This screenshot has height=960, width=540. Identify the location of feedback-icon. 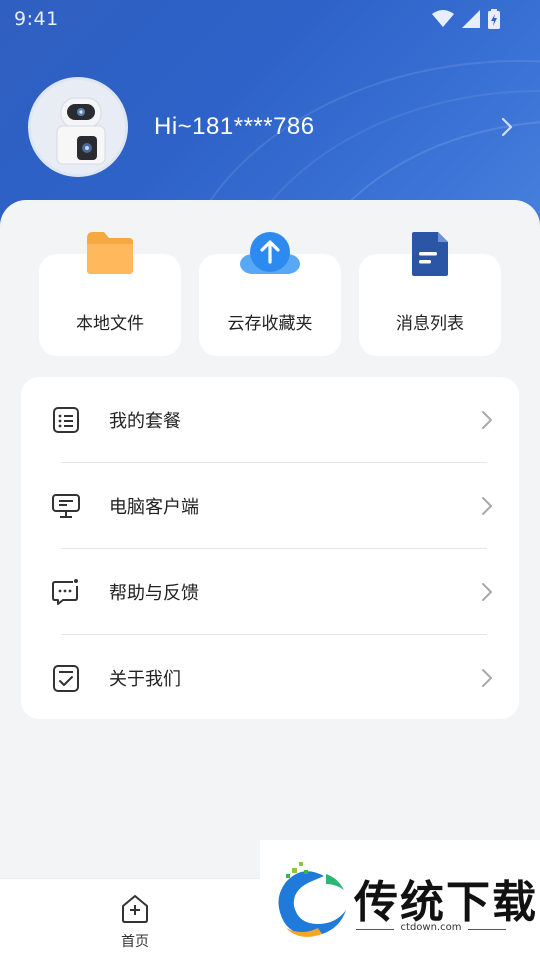
(65, 592).